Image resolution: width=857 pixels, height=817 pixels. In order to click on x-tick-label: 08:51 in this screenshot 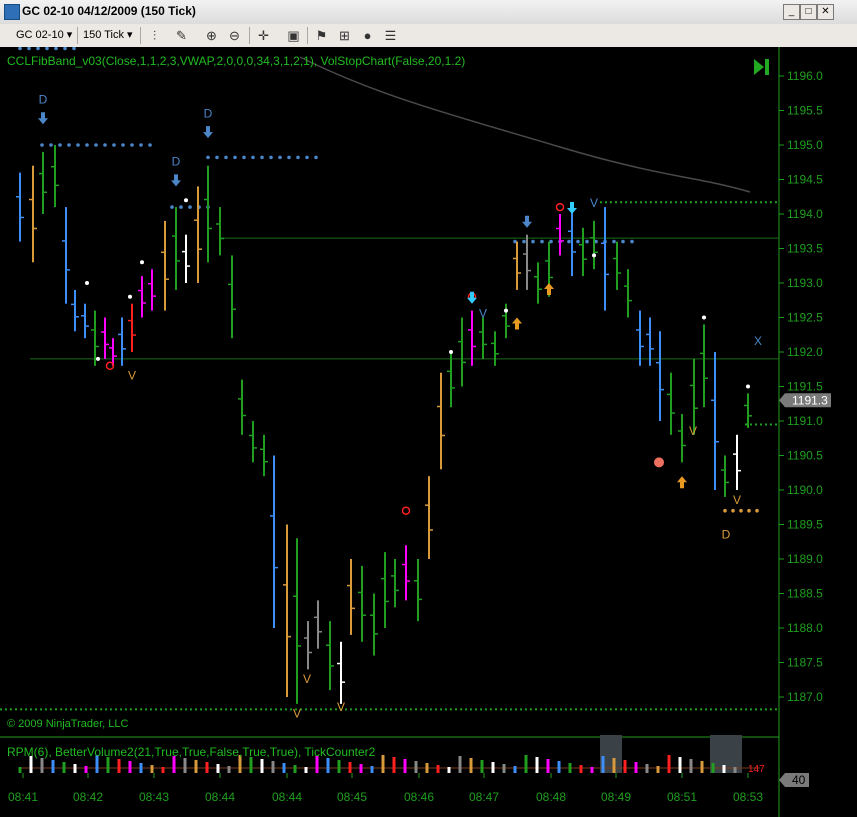, I will do `click(682, 797)`.